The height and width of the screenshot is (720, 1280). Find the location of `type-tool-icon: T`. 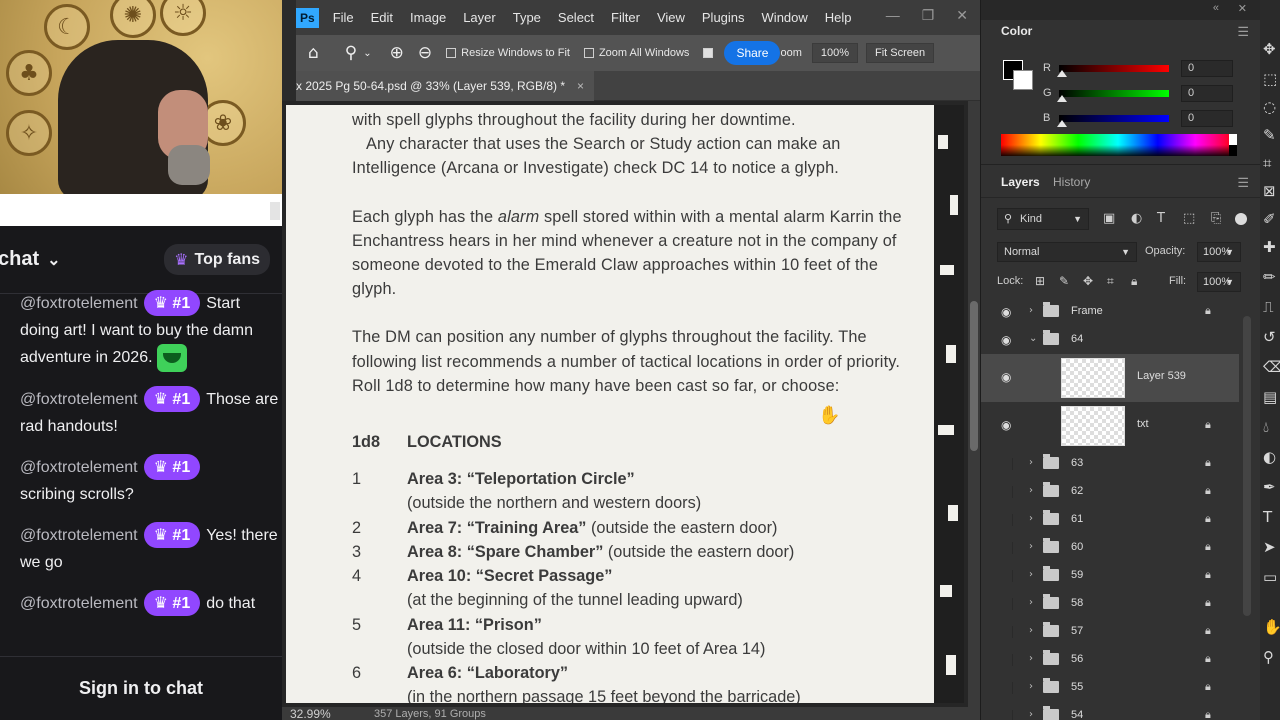

type-tool-icon: T is located at coordinates (1267, 517).